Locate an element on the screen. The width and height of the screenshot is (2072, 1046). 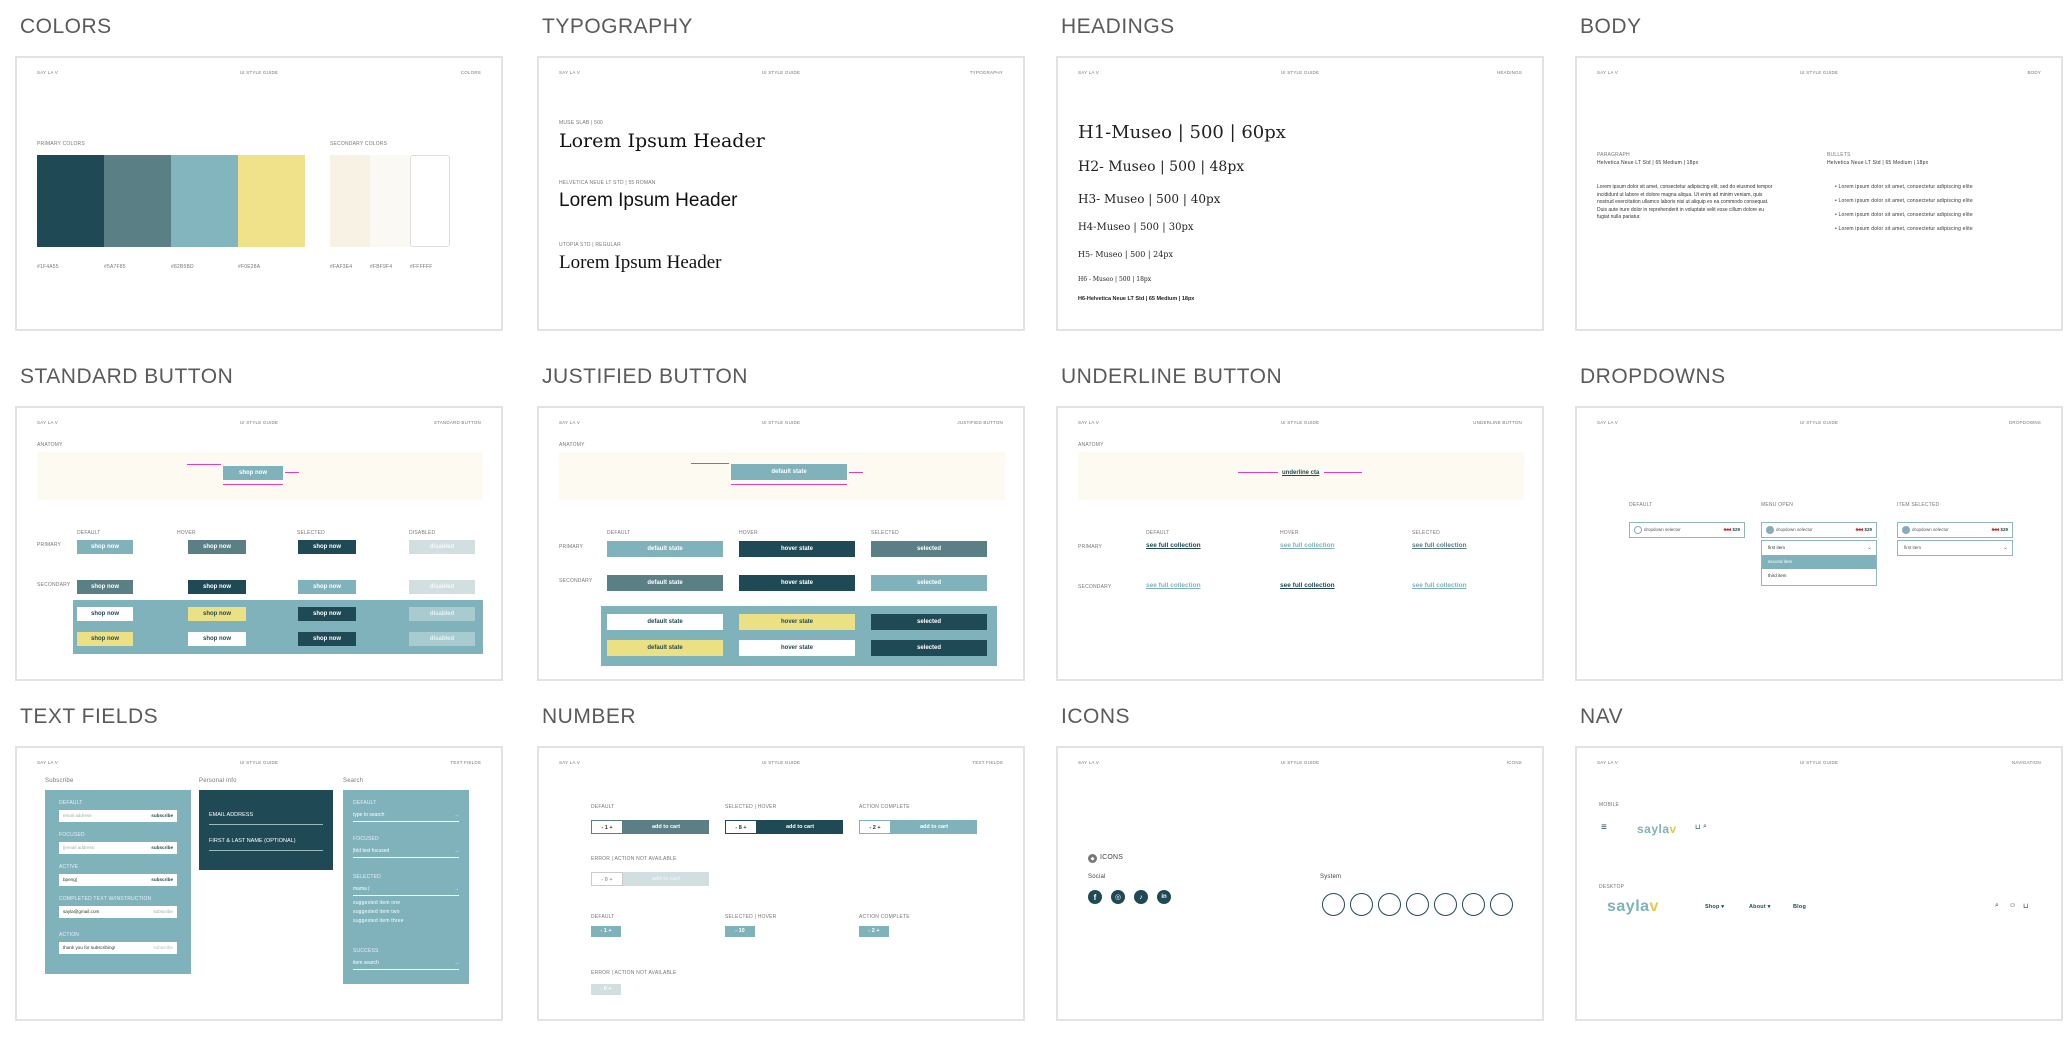
section-title: TEXT FIELDS is located at coordinates (89, 716).